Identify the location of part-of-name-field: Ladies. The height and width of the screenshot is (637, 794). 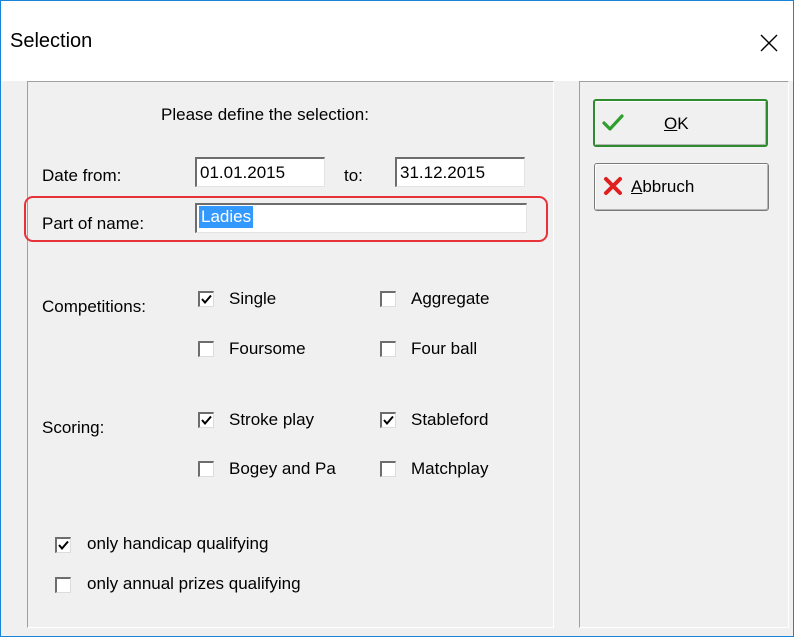
(361, 218).